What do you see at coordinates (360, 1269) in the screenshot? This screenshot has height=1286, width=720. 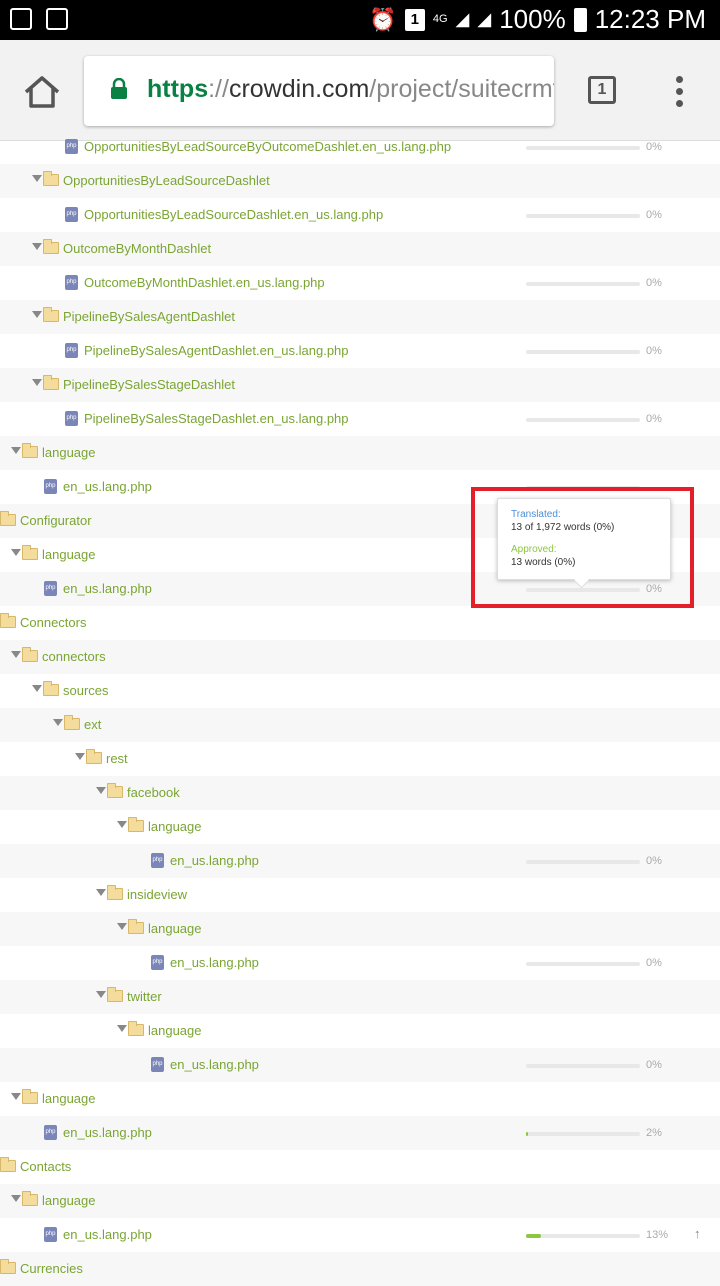 I see `tree-folder-row: Currencies` at bounding box center [360, 1269].